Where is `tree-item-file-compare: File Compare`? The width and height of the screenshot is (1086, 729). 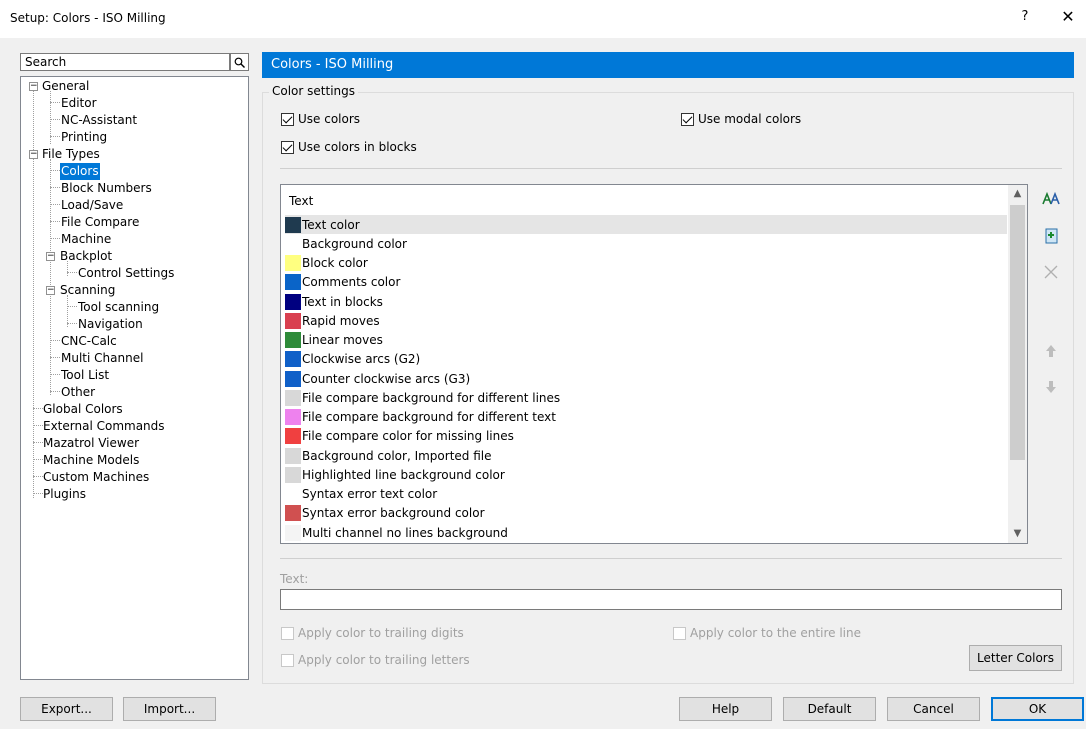
tree-item-file-compare: File Compare is located at coordinates (100, 222).